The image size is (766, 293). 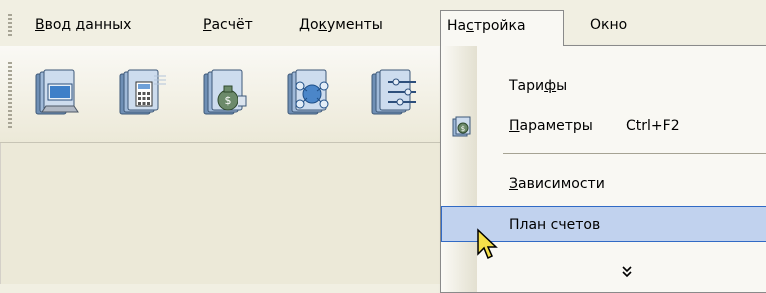 I want to click on computer-folder-icon, so click(x=57, y=92).